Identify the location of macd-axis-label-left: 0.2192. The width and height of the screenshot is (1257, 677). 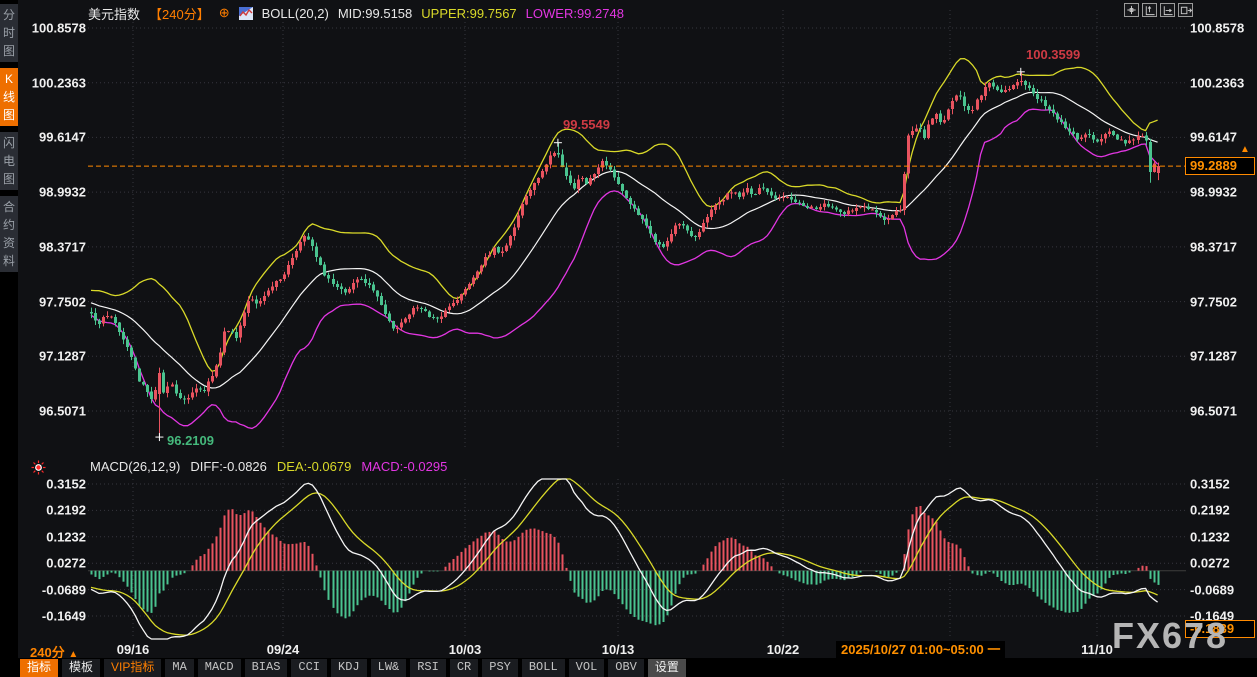
(66, 510).